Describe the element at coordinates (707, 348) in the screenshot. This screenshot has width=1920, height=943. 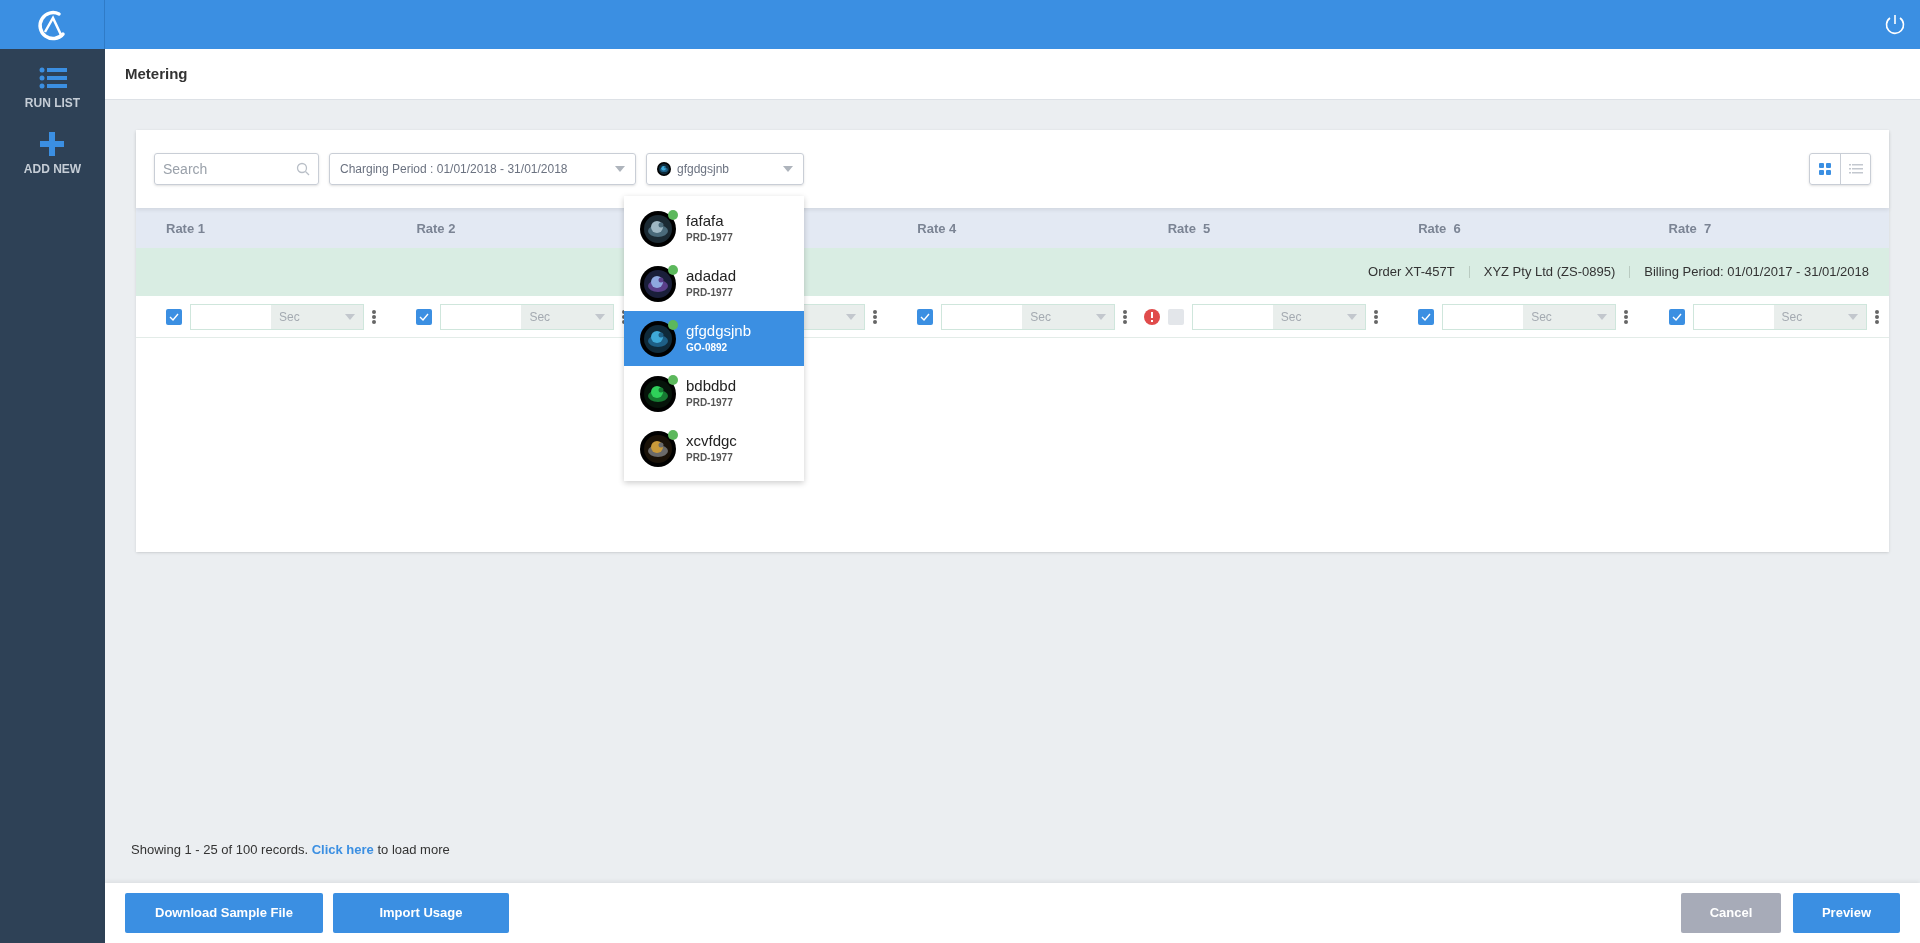
I see `user-code: GO-0892` at that location.